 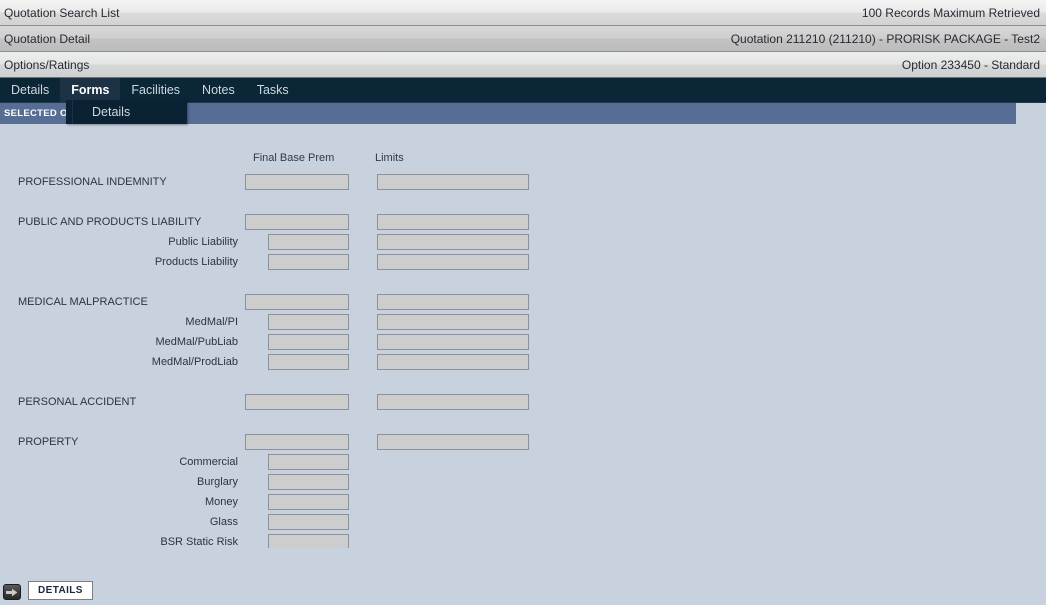 What do you see at coordinates (60, 590) in the screenshot?
I see `bottom-tab-details: DETAILS` at bounding box center [60, 590].